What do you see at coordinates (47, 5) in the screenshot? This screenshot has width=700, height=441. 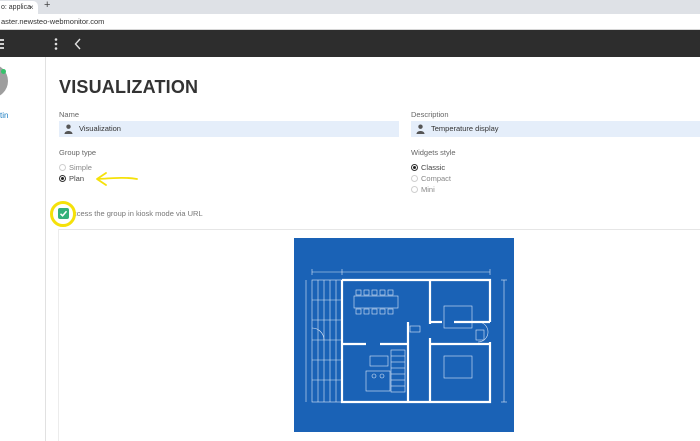 I see `new-tab-button: +` at bounding box center [47, 5].